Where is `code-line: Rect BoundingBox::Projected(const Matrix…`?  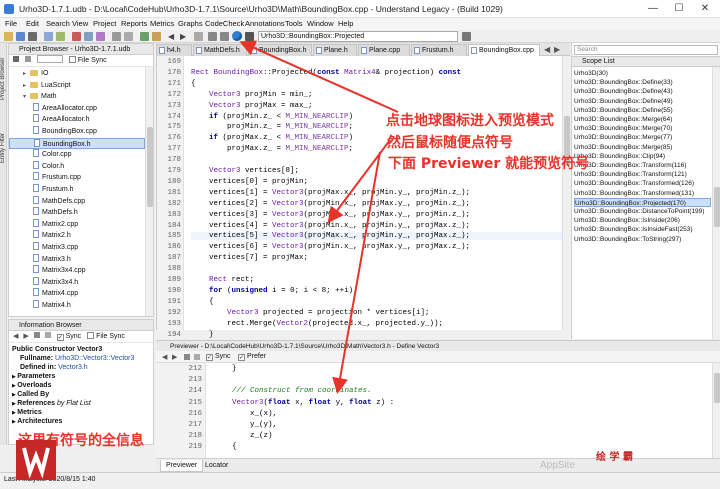 code-line: Rect BoundingBox::Projected(const Matrix… is located at coordinates (326, 73).